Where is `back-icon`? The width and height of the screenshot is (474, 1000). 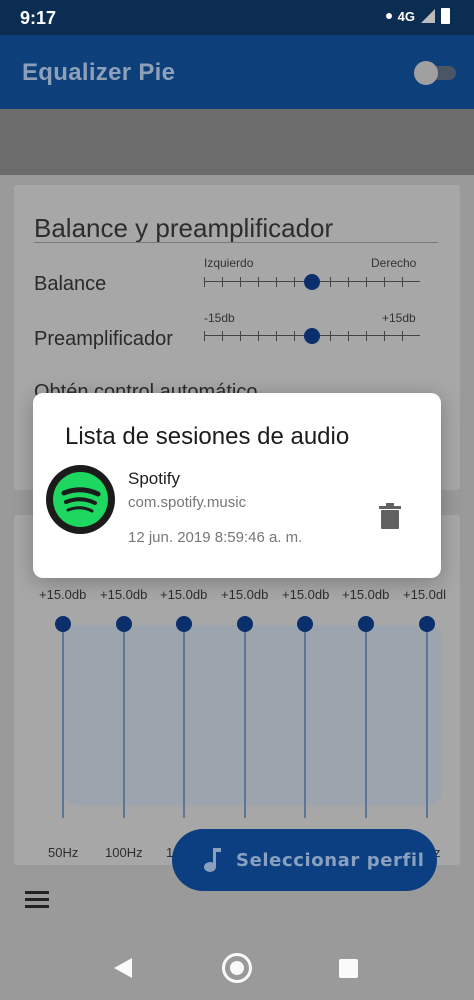
back-icon is located at coordinates (123, 968).